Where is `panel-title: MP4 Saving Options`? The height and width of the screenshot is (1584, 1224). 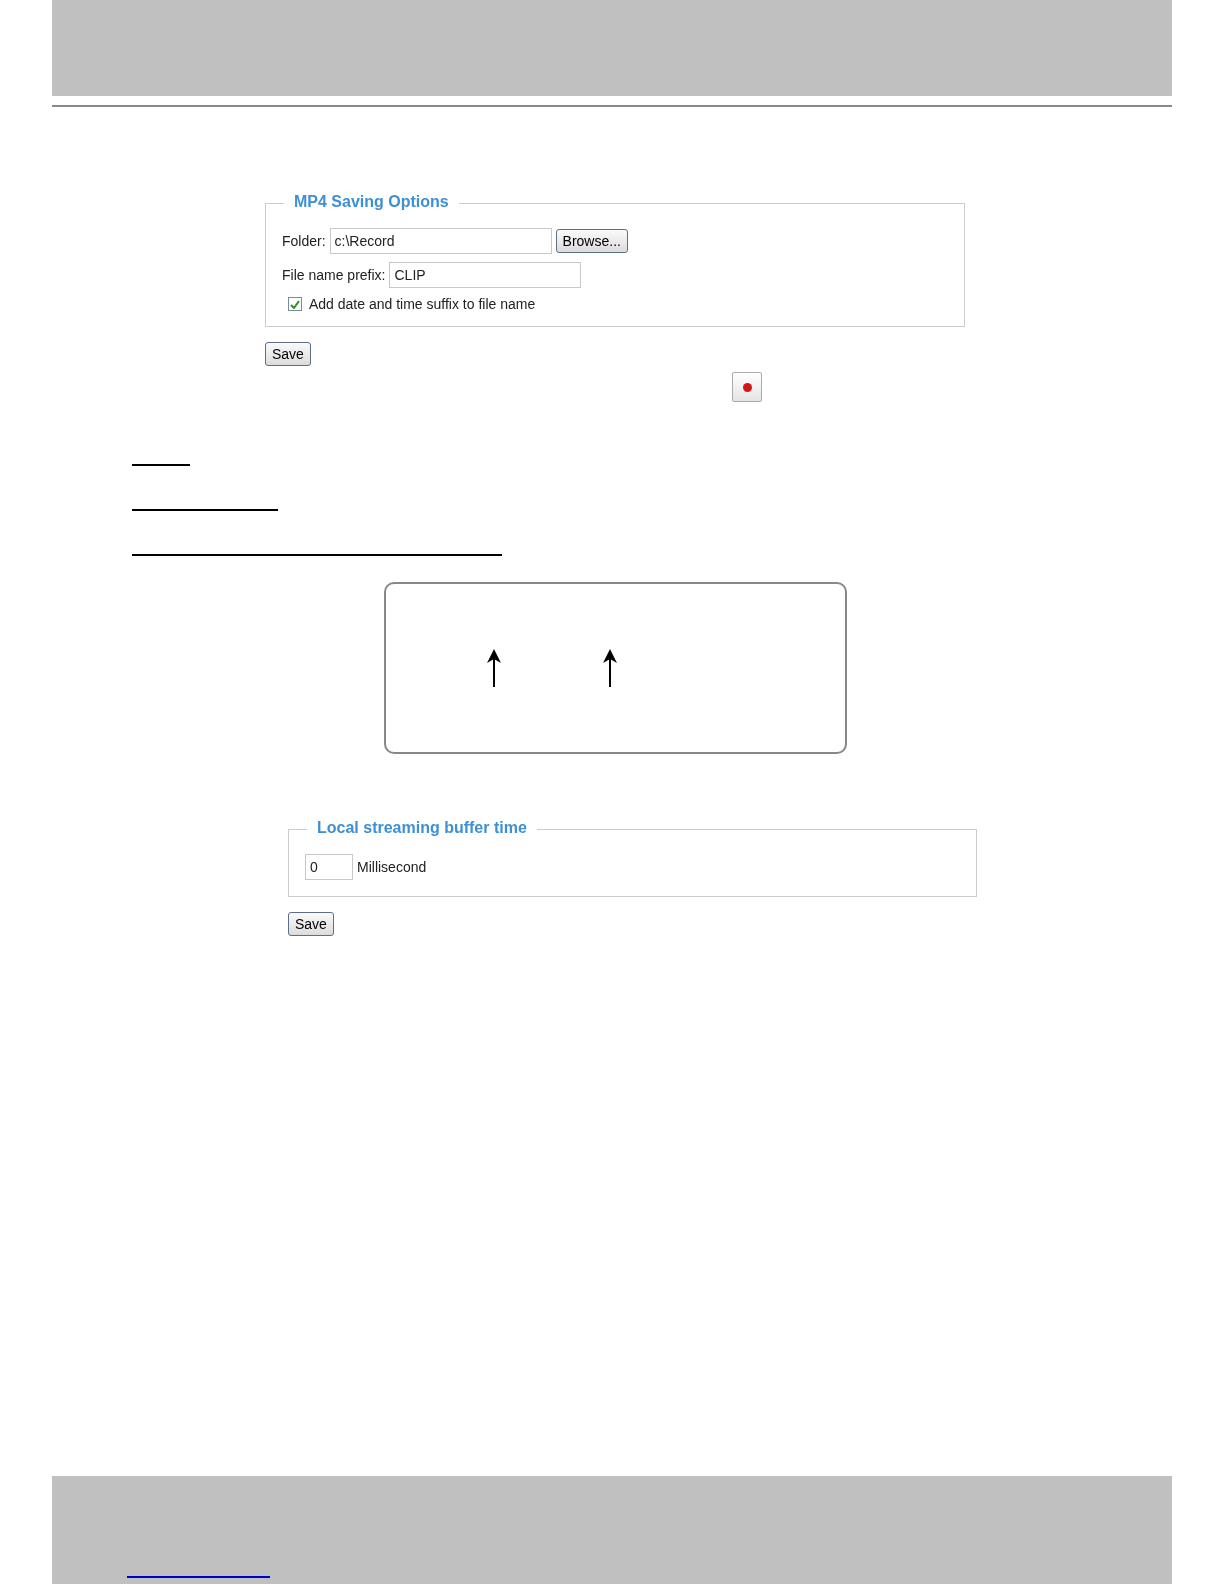 panel-title: MP4 Saving Options is located at coordinates (371, 202).